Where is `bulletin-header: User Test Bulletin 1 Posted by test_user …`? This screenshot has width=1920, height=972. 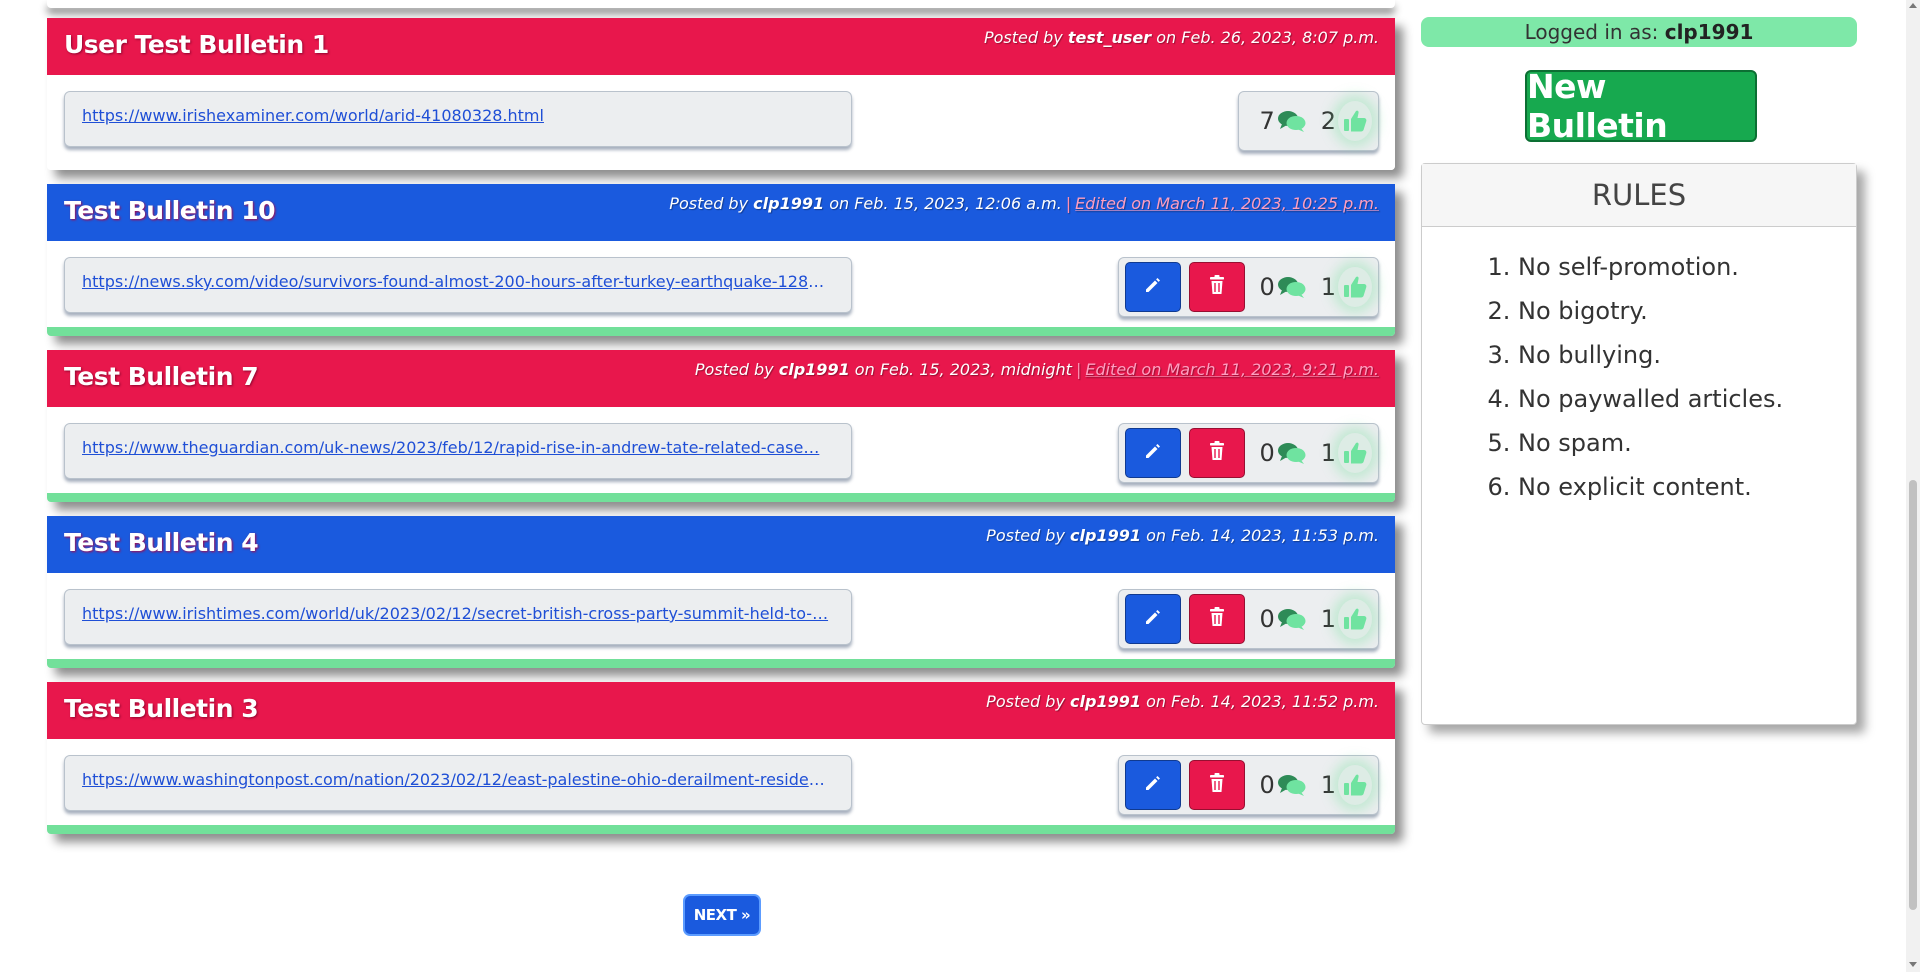 bulletin-header: User Test Bulletin 1 Posted by test_user … is located at coordinates (721, 46).